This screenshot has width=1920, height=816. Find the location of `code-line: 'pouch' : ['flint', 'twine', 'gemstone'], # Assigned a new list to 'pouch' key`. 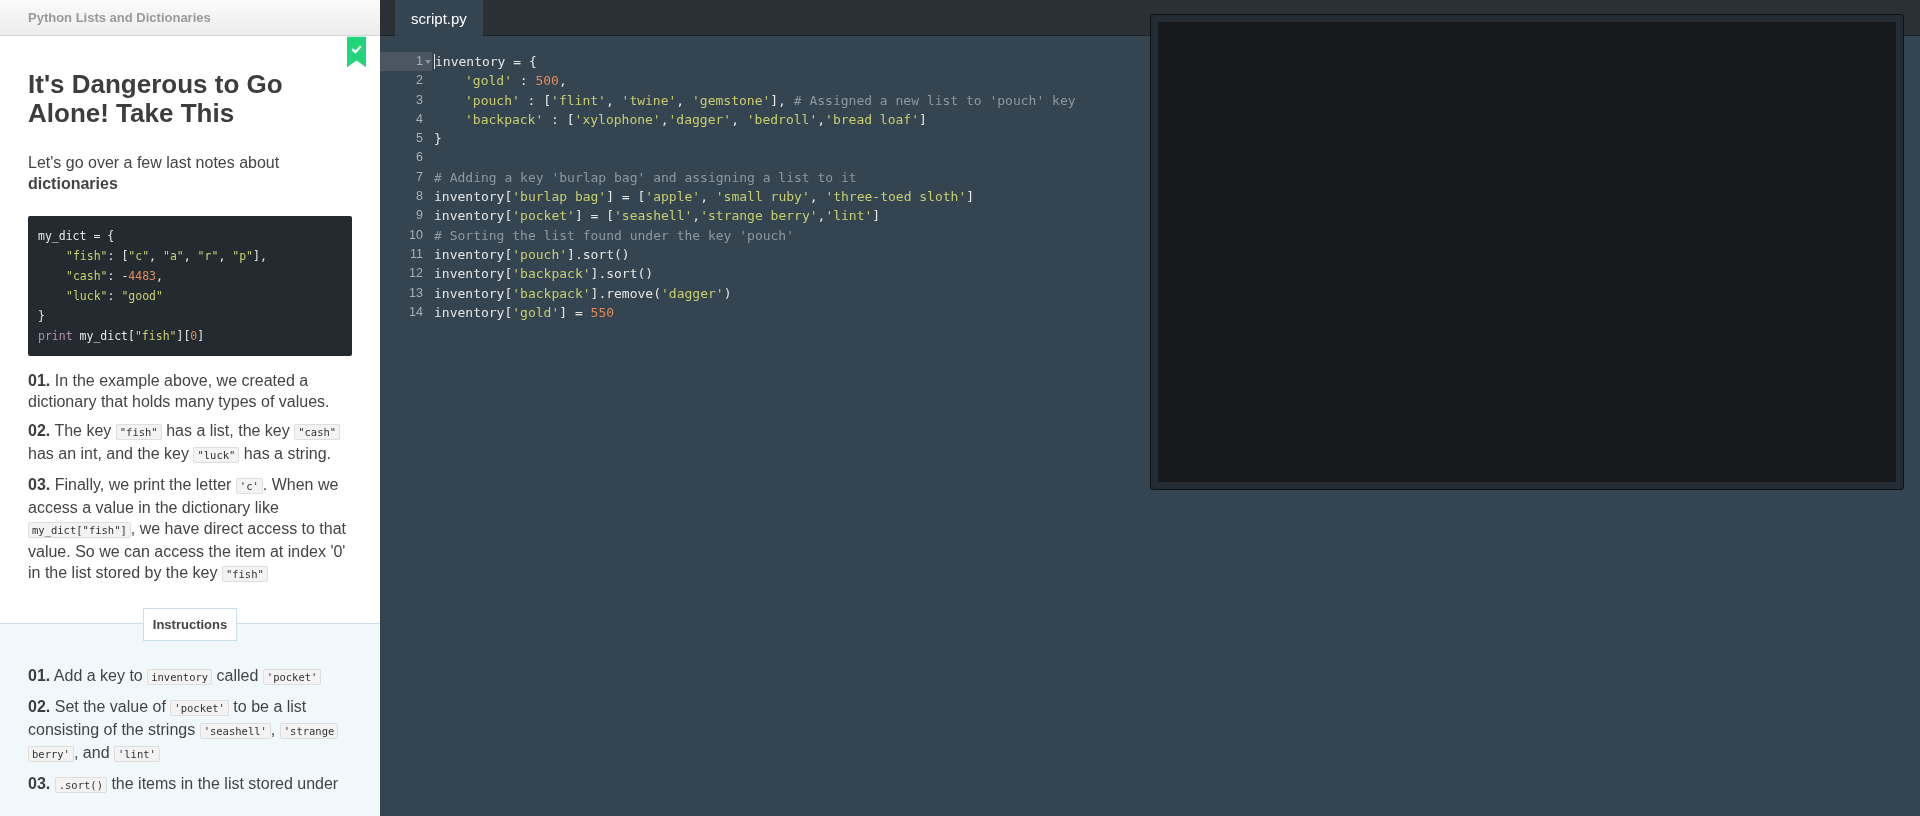

code-line: 'pouch' : ['flint', 'twine', 'gemstone'], # Assigned a new list to 'pouch' key is located at coordinates (770, 100).